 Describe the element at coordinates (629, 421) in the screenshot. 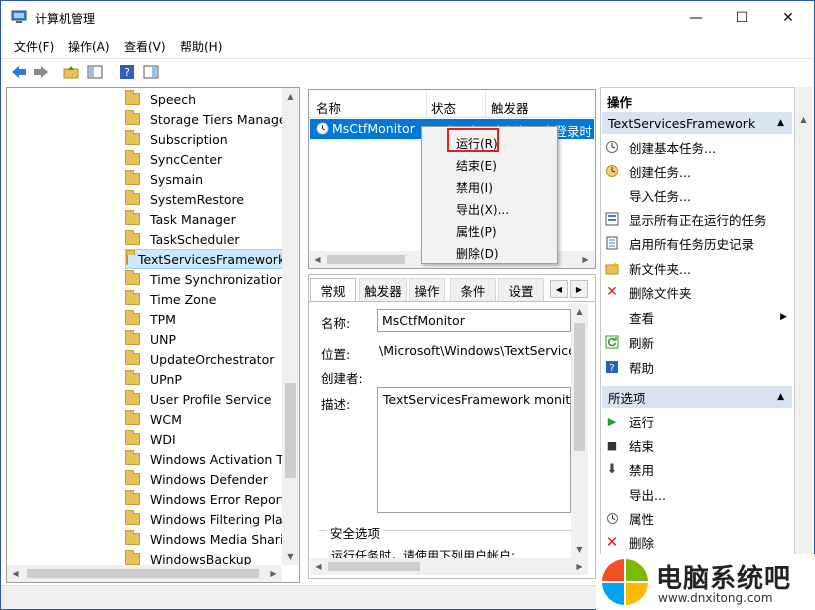

I see `action-run: ▶ 运行` at that location.